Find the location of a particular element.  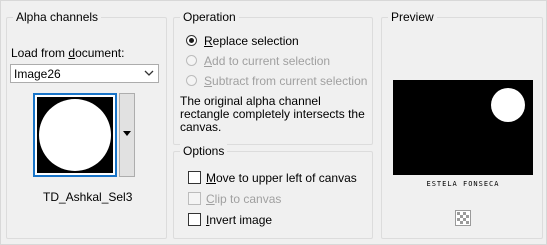

document-select-value: Image26 is located at coordinates (37, 74).